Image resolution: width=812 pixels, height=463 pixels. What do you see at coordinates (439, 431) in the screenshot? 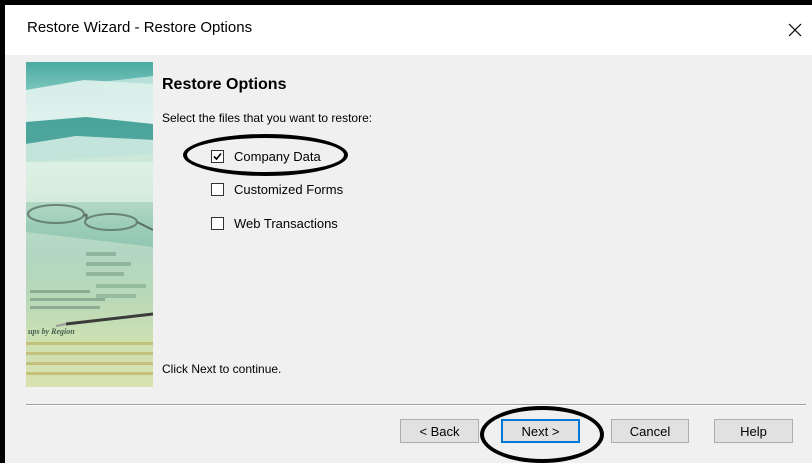
I see `back-button: < Back` at bounding box center [439, 431].